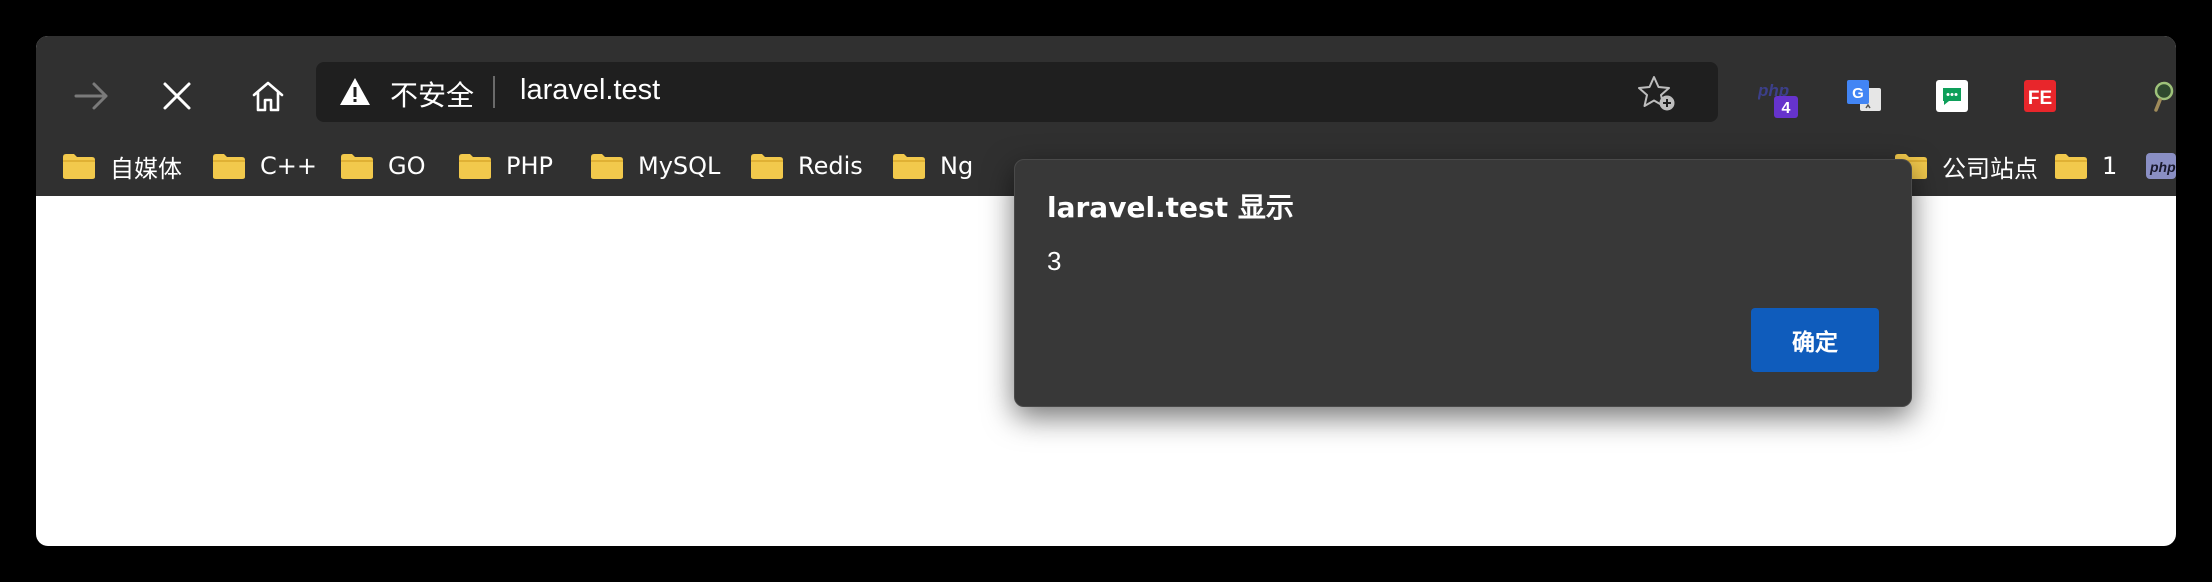  What do you see at coordinates (1017, 92) in the screenshot?
I see `address-bar: 不安全 laravel.test` at bounding box center [1017, 92].